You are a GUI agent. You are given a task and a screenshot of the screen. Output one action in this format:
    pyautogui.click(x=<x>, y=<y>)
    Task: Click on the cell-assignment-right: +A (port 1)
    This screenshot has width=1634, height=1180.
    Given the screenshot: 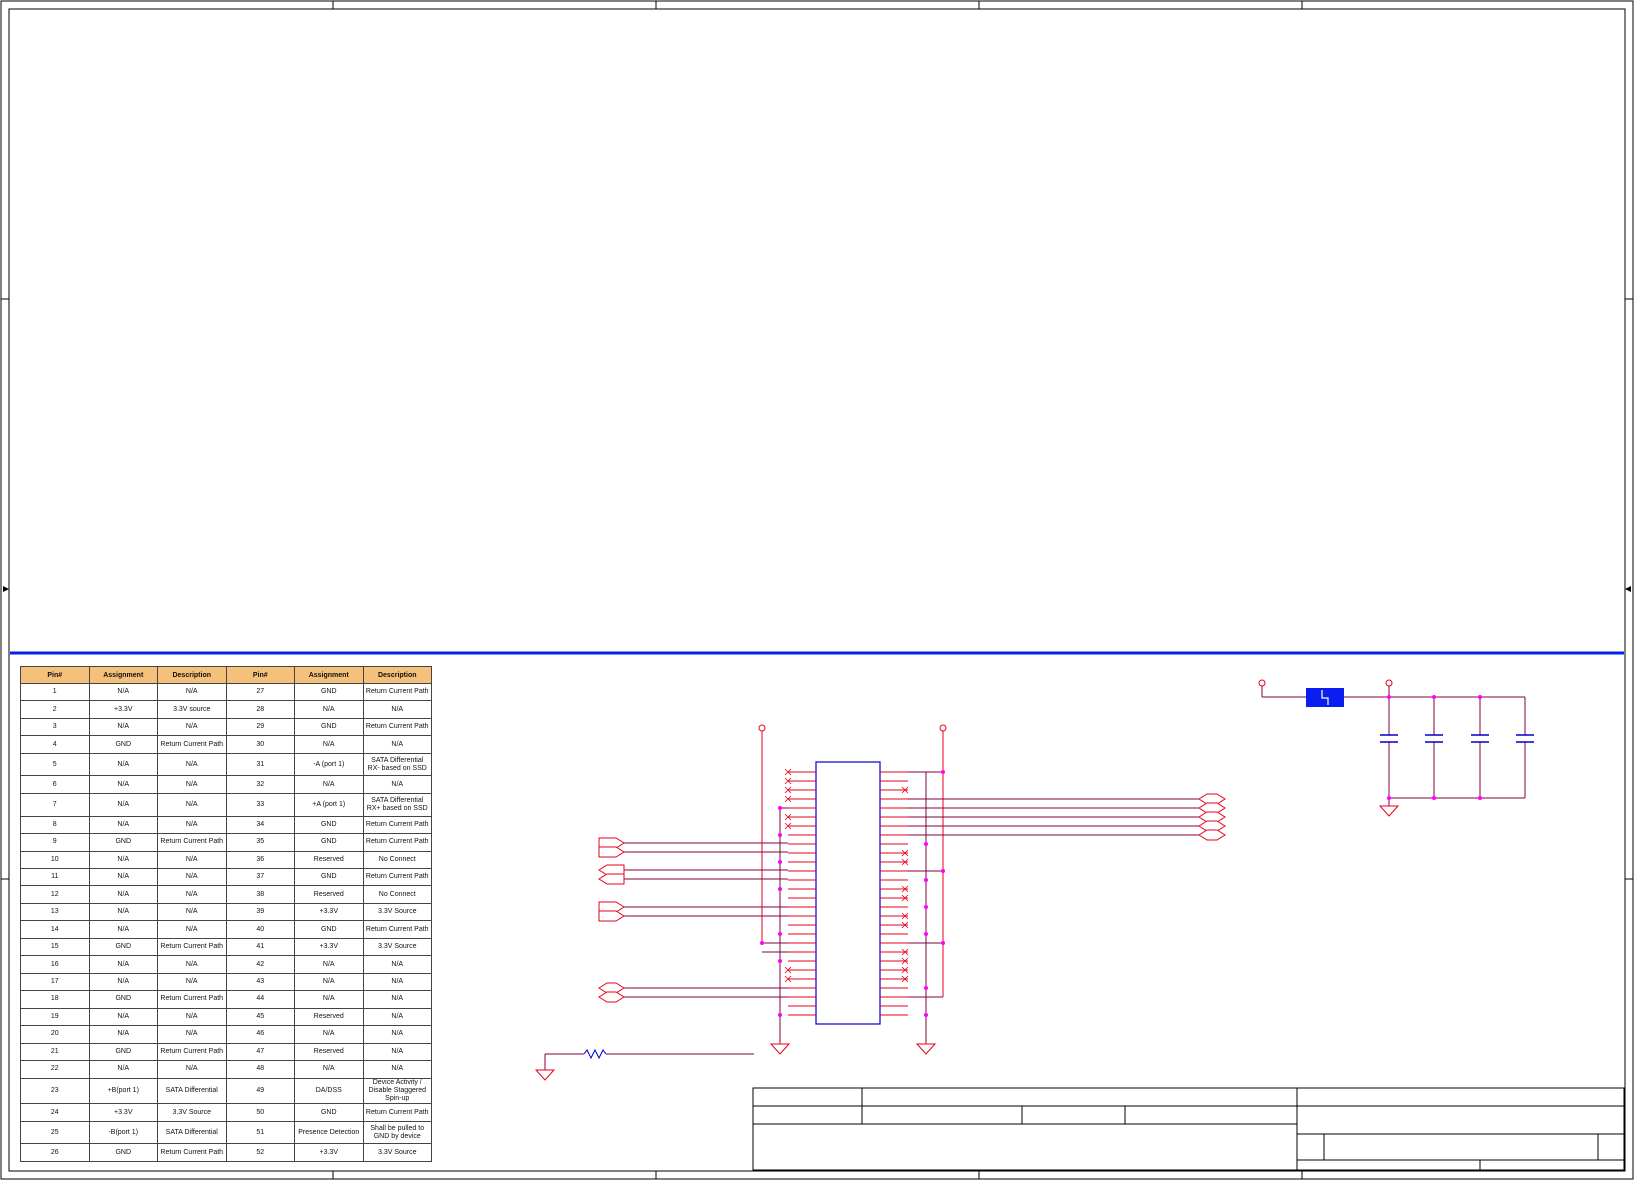 What is the action you would take?
    pyautogui.click(x=329, y=804)
    